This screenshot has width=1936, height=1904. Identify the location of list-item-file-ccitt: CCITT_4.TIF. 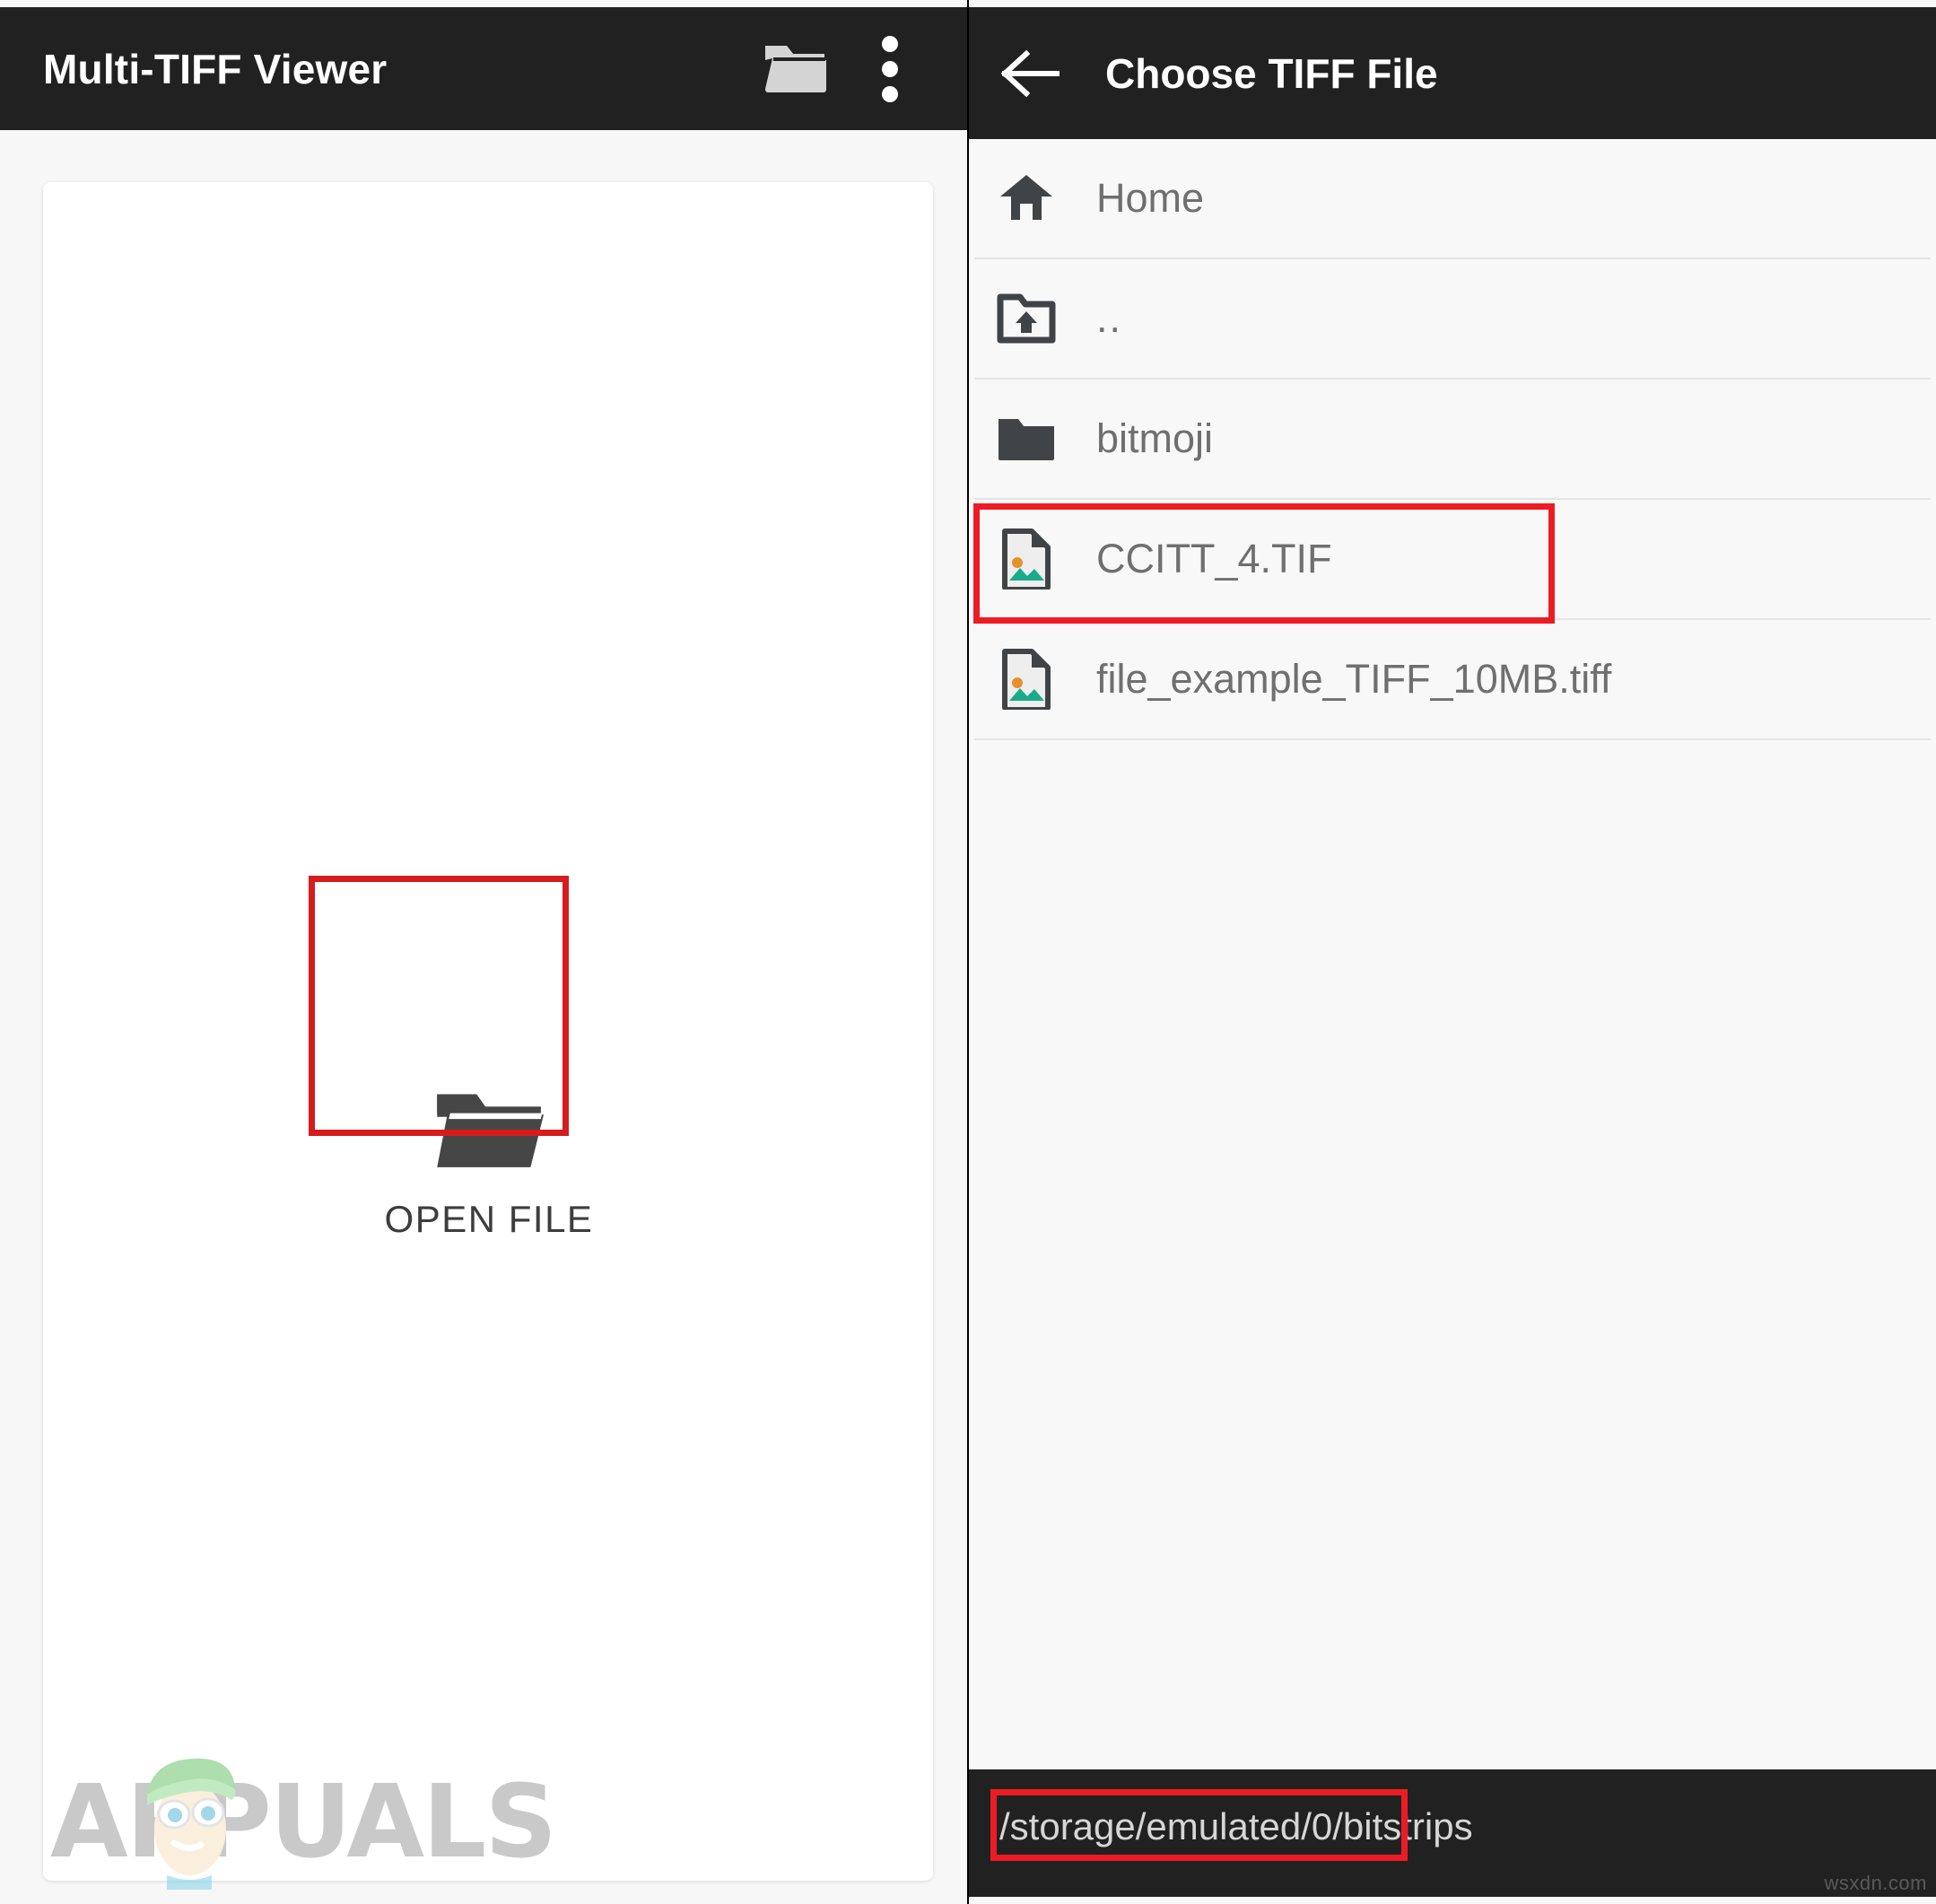
(1453, 560).